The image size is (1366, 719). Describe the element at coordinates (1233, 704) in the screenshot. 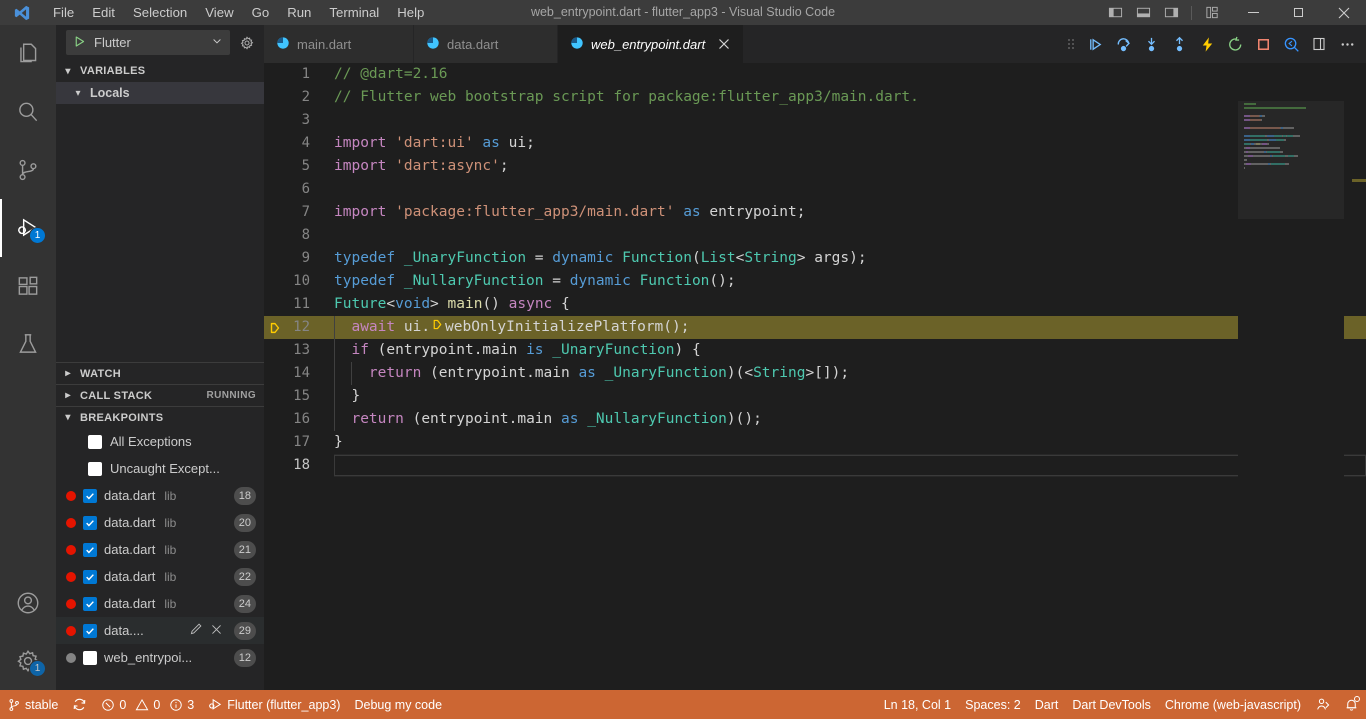

I see `status-flutter-device: Chrome (web-javascript)` at that location.